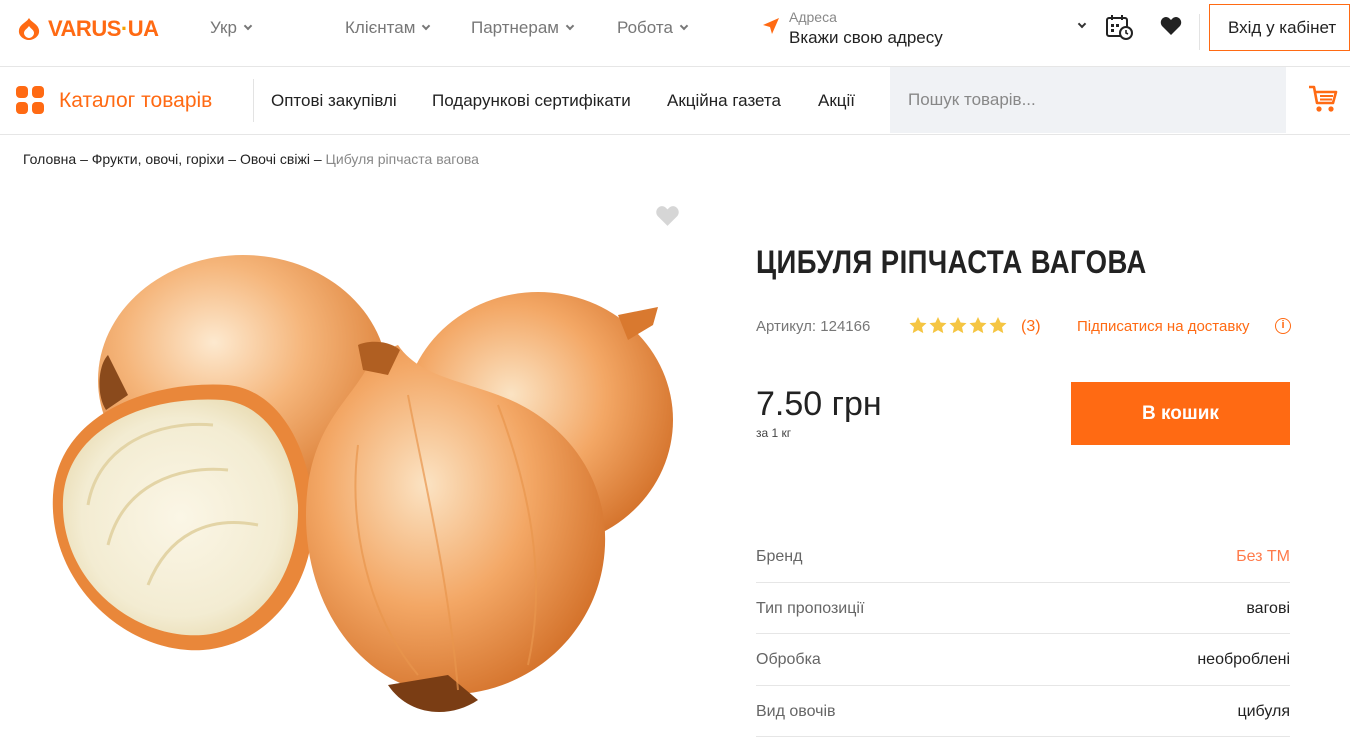 The image size is (1350, 740). I want to click on link-promotions: Акції, so click(836, 101).